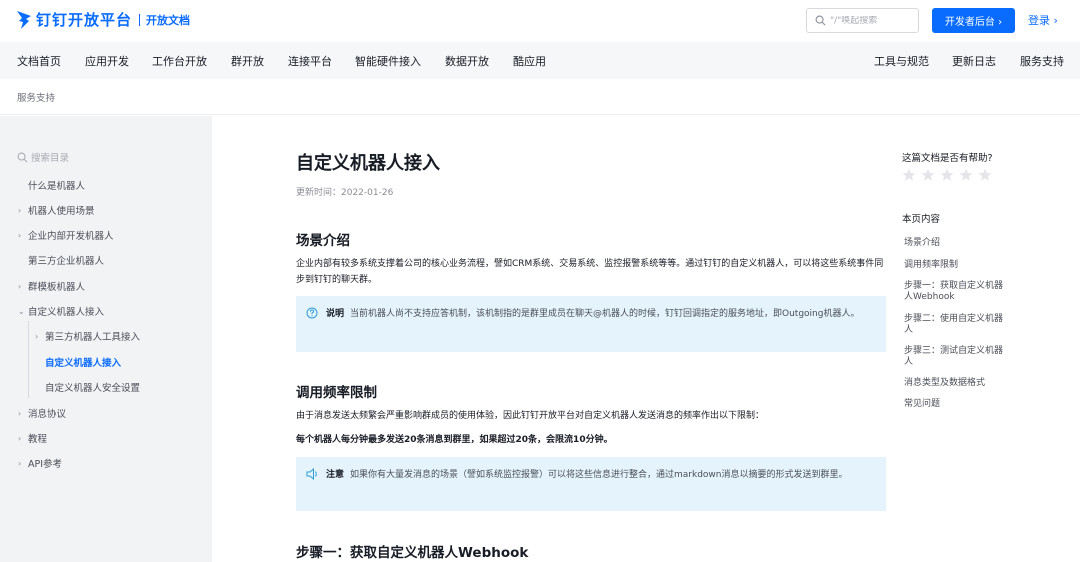 The image size is (1080, 562). What do you see at coordinates (454, 440) in the screenshot?
I see `section-bold-rate-limit: 每个机器人每分钟最多发送20条消息到群里，如果超过20条，会限流10分钟。` at bounding box center [454, 440].